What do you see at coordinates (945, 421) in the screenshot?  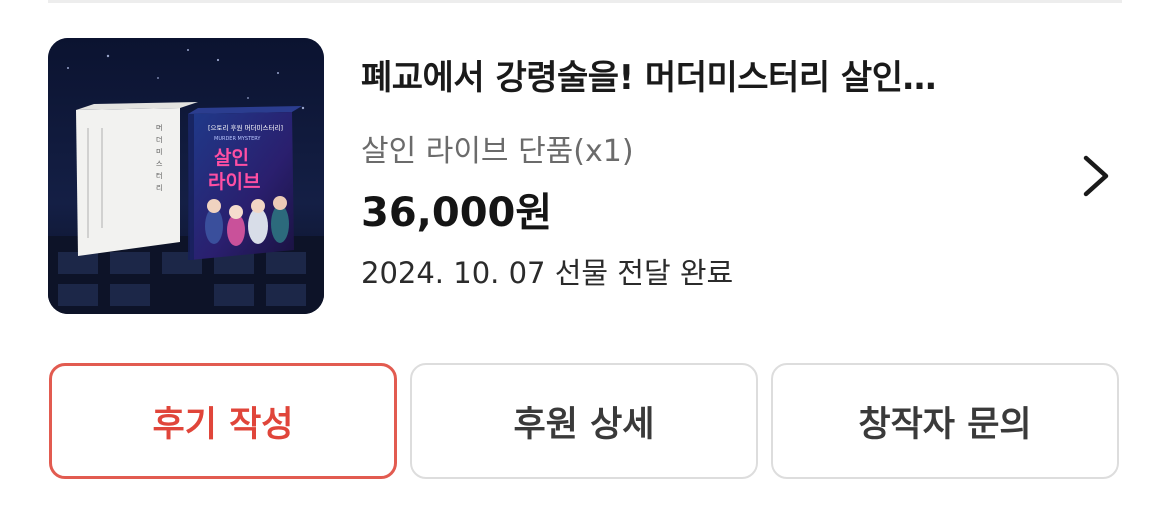 I see `contact-creator-button: 창작자 문의` at bounding box center [945, 421].